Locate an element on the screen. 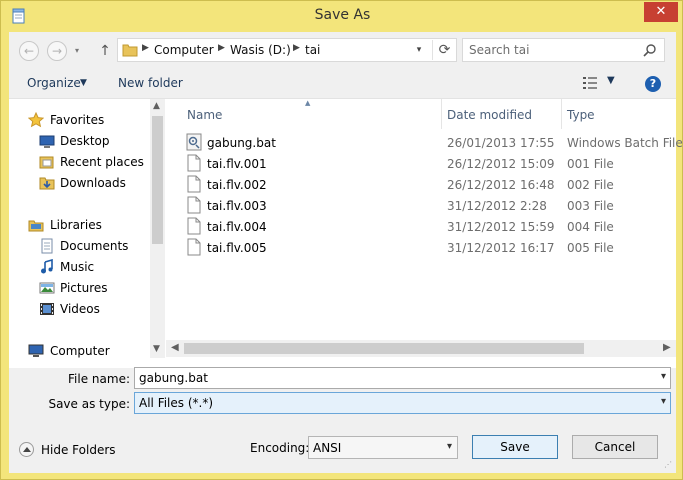 The width and height of the screenshot is (683, 480). column-header-type: Type is located at coordinates (581, 115).